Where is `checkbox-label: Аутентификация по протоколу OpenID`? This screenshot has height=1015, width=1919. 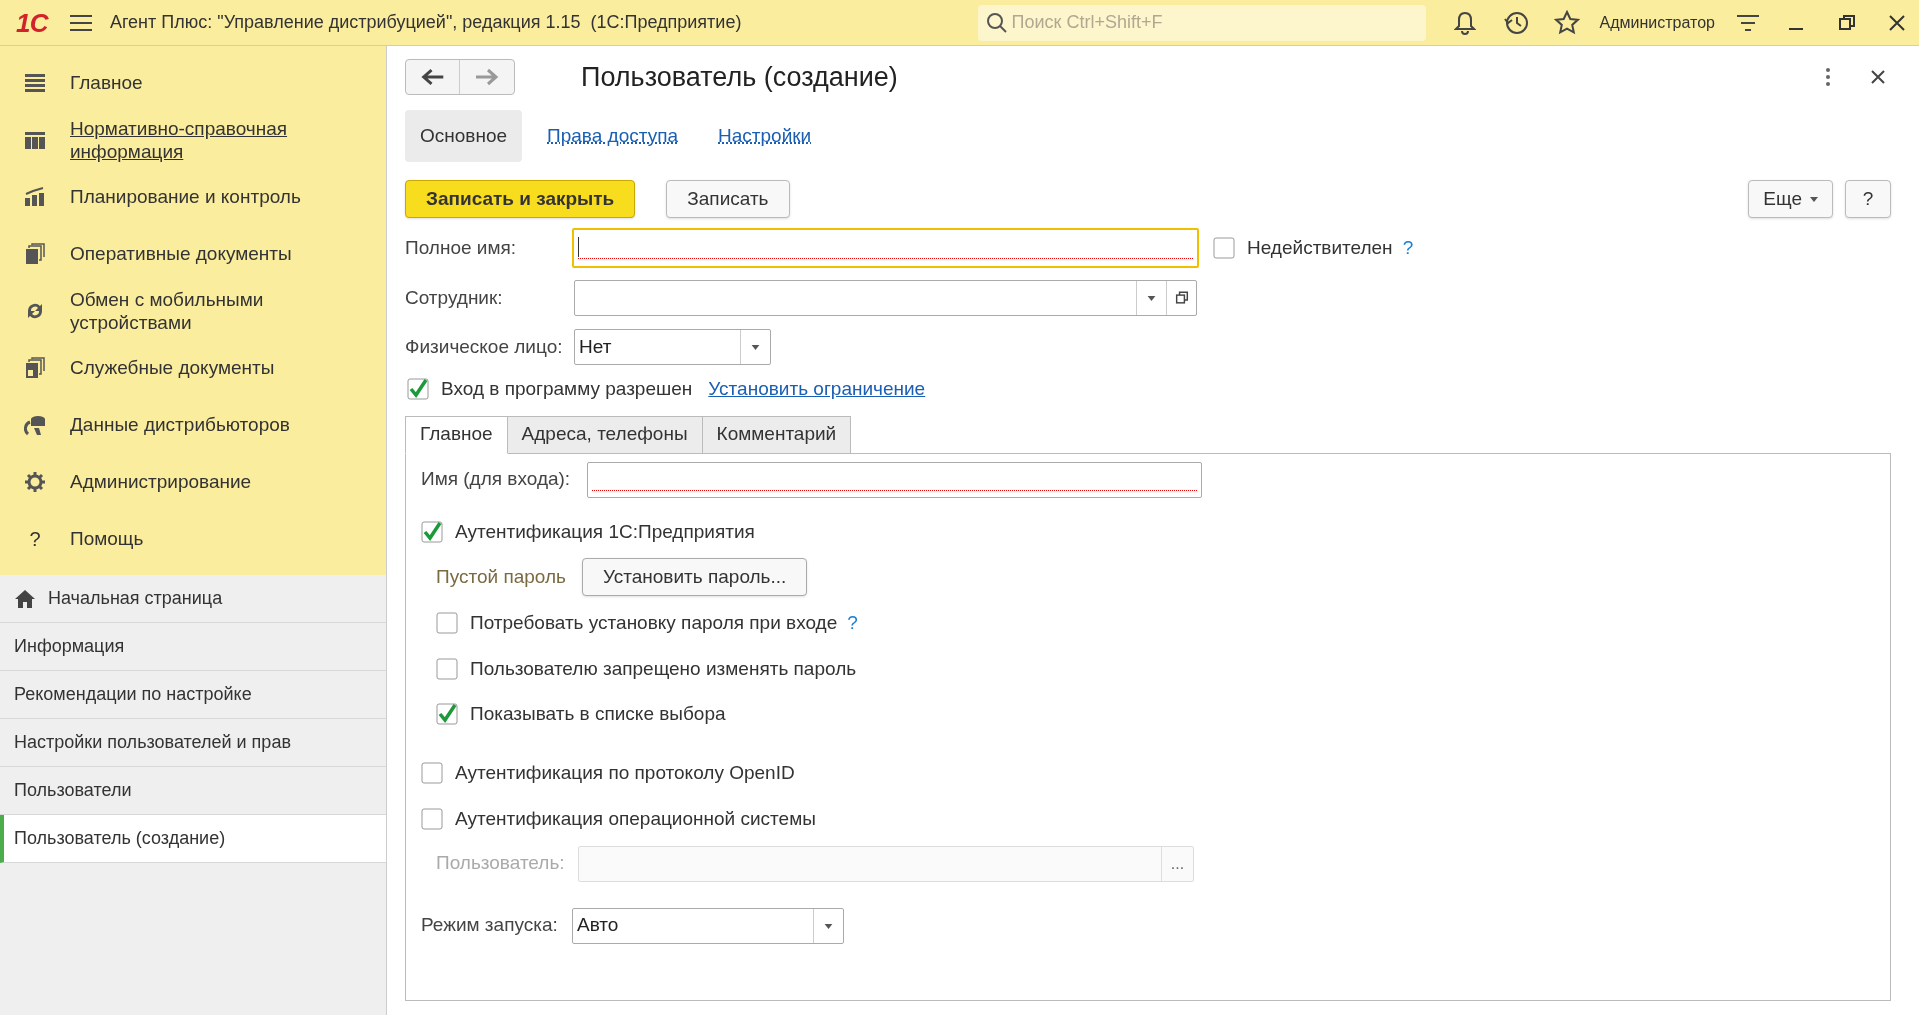
checkbox-label: Аутентификация по протоколу OpenID is located at coordinates (625, 772).